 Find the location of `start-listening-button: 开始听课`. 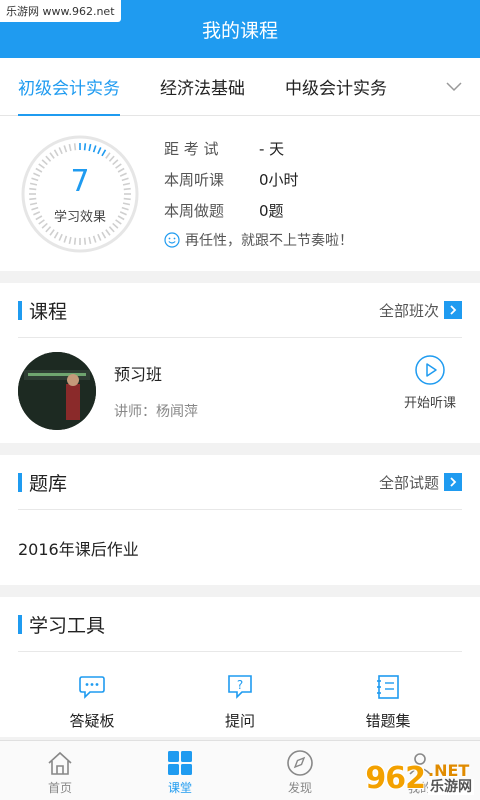

start-listening-button: 开始听课 is located at coordinates (430, 382).